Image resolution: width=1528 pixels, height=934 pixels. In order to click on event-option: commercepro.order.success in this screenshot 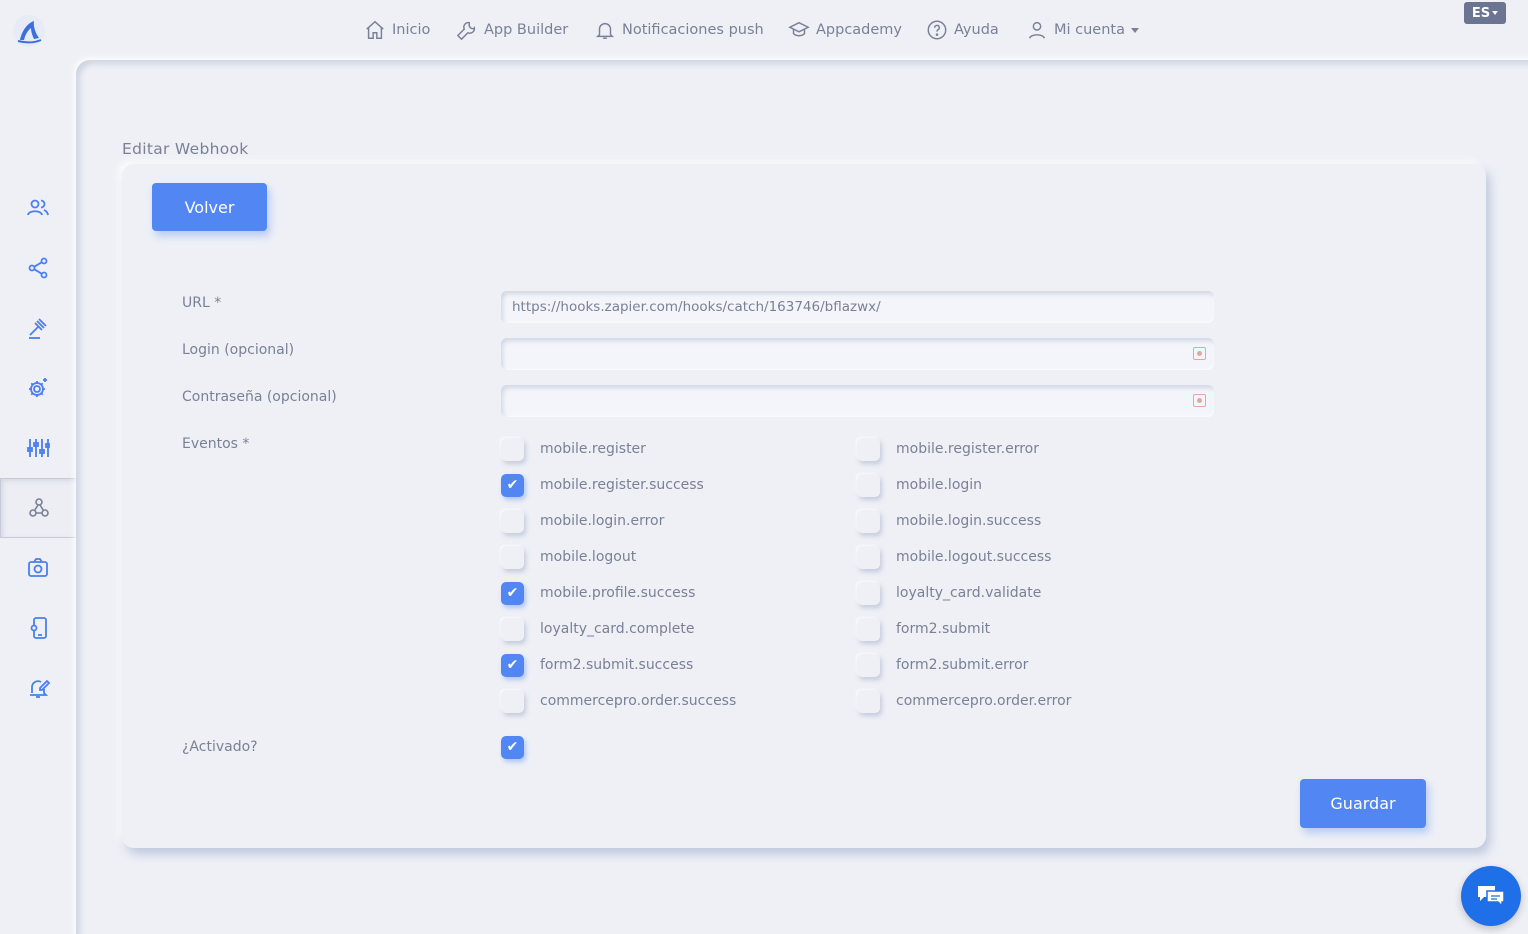, I will do `click(618, 701)`.